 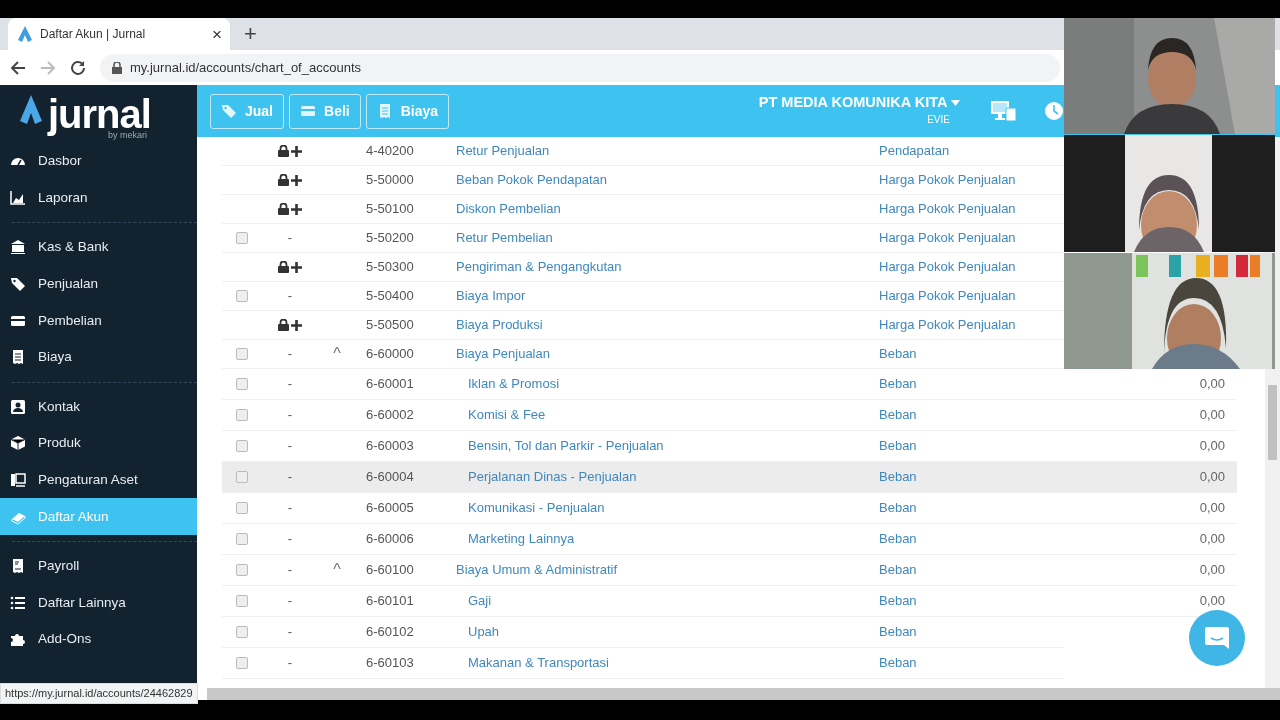 What do you see at coordinates (283, 325) in the screenshot?
I see `lock-icon` at bounding box center [283, 325].